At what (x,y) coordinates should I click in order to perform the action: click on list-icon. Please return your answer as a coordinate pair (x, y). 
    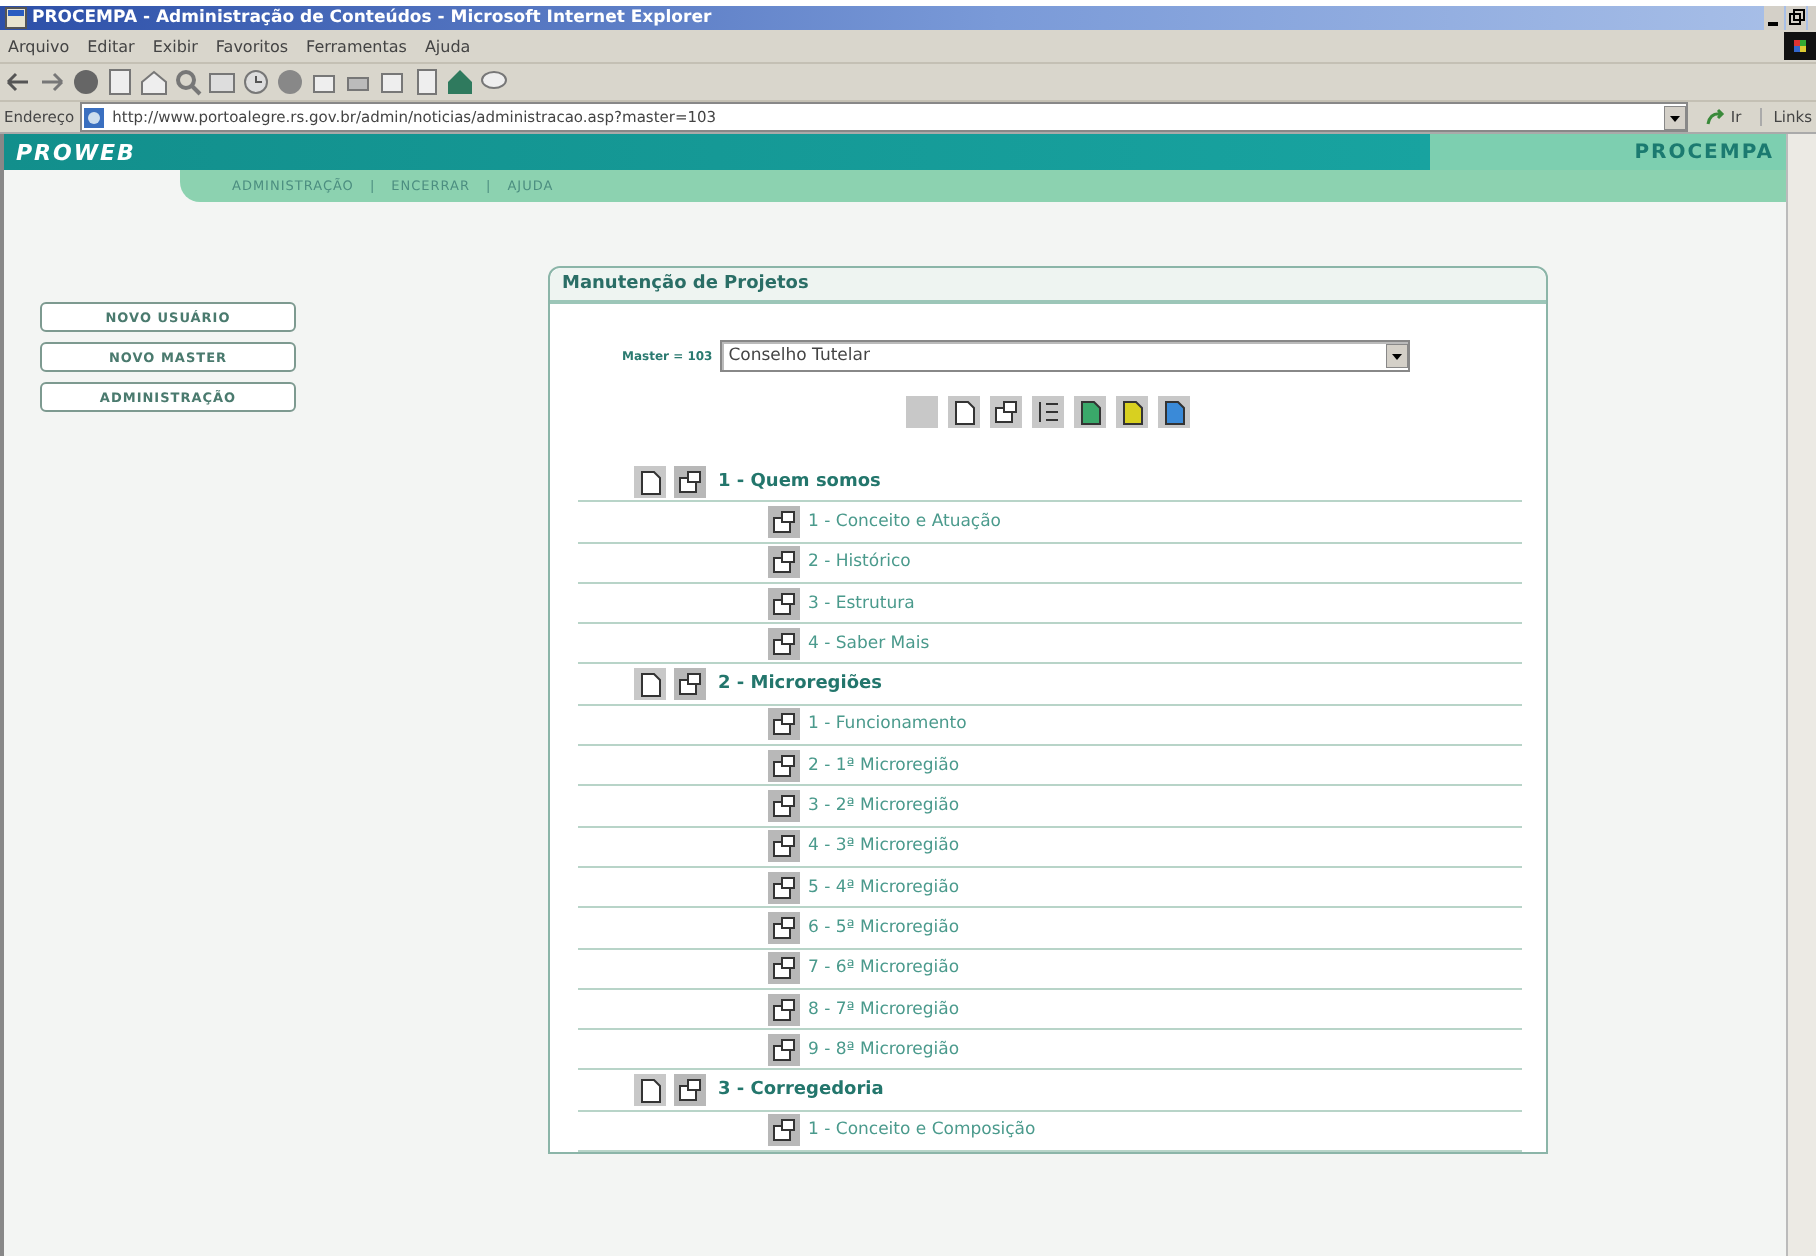
    Looking at the image, I should click on (1048, 412).